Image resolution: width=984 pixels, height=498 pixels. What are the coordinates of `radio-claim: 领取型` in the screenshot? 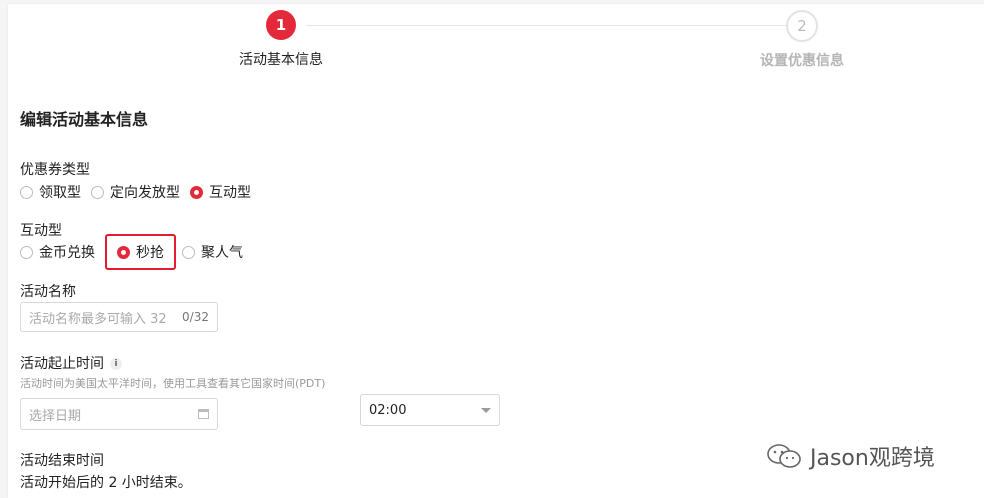 It's located at (50, 192).